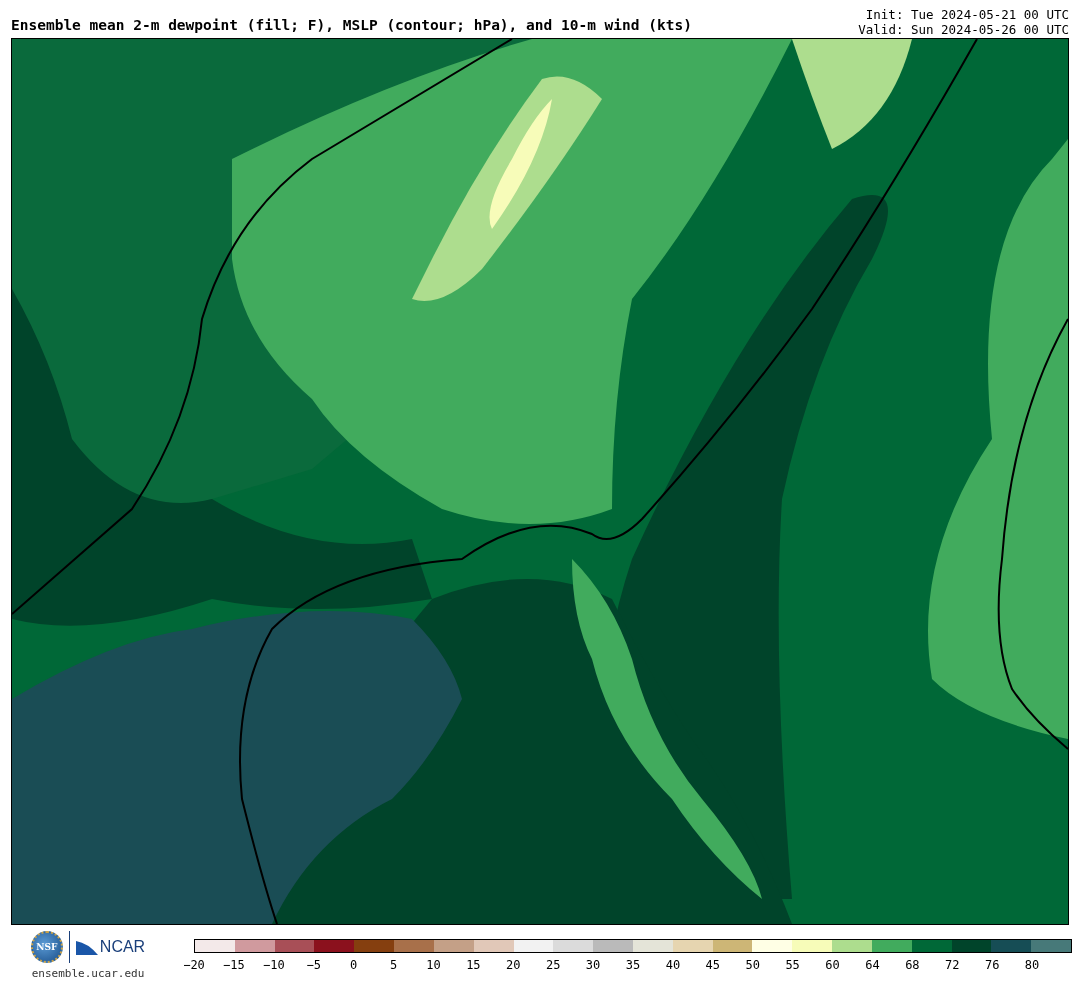  Describe the element at coordinates (713, 965) in the screenshot. I see `tick-label: 45` at that location.